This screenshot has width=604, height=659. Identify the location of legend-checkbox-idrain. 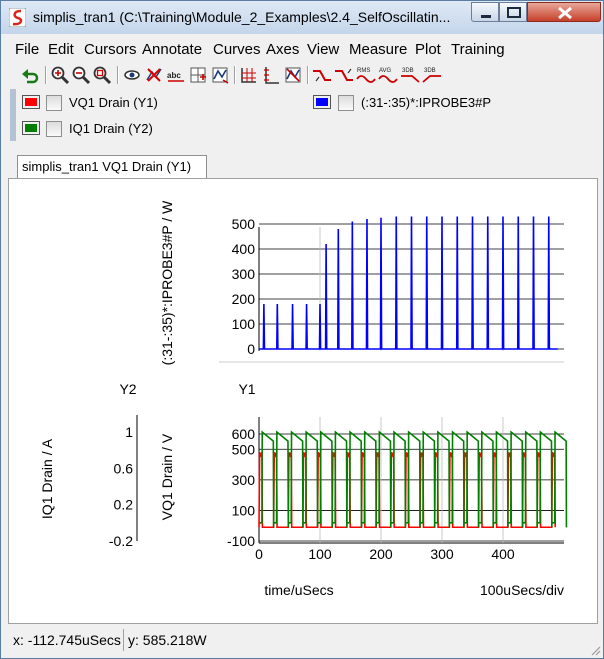
(54, 129).